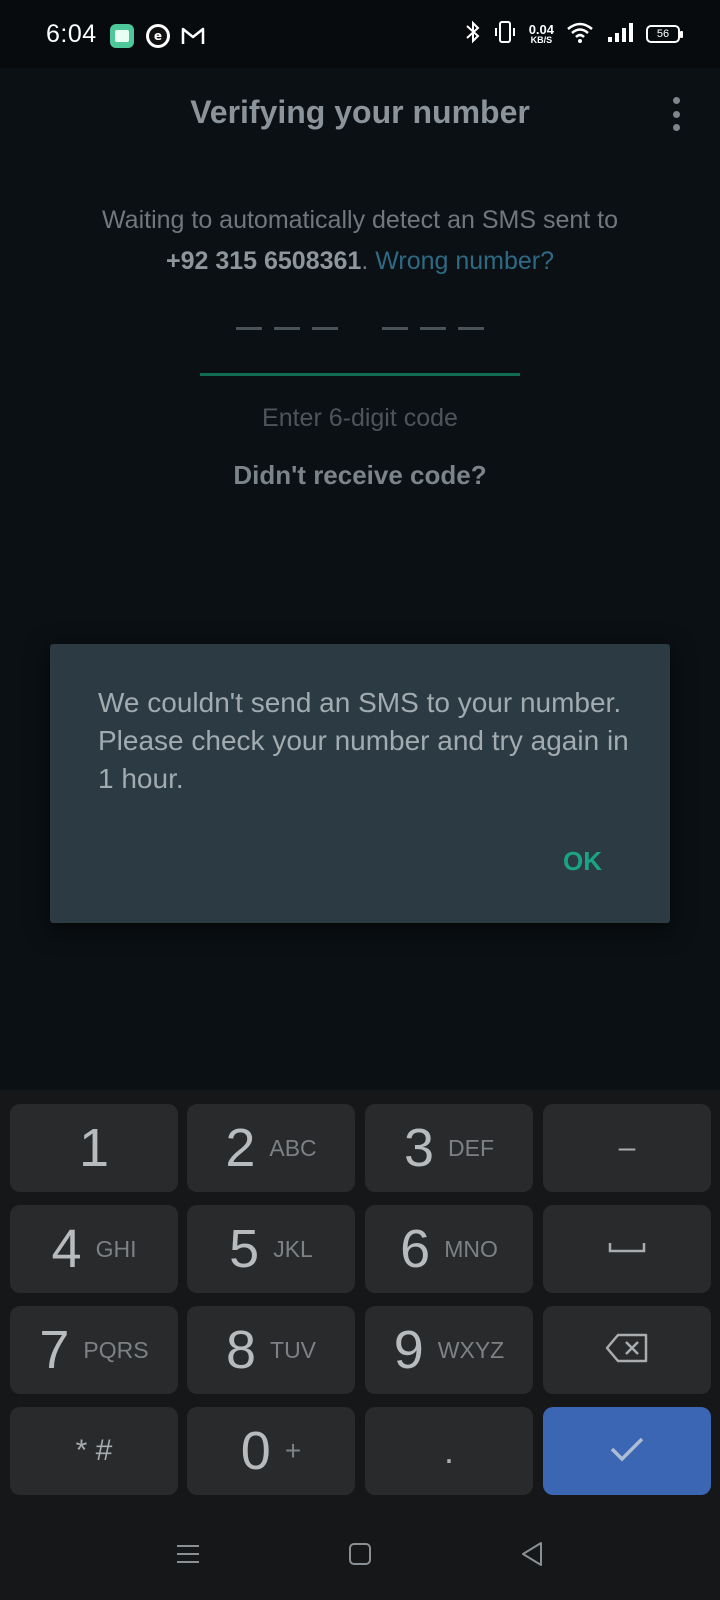 This screenshot has height=1600, width=720. What do you see at coordinates (94, 1249) in the screenshot?
I see `key-4: 4 GHI` at bounding box center [94, 1249].